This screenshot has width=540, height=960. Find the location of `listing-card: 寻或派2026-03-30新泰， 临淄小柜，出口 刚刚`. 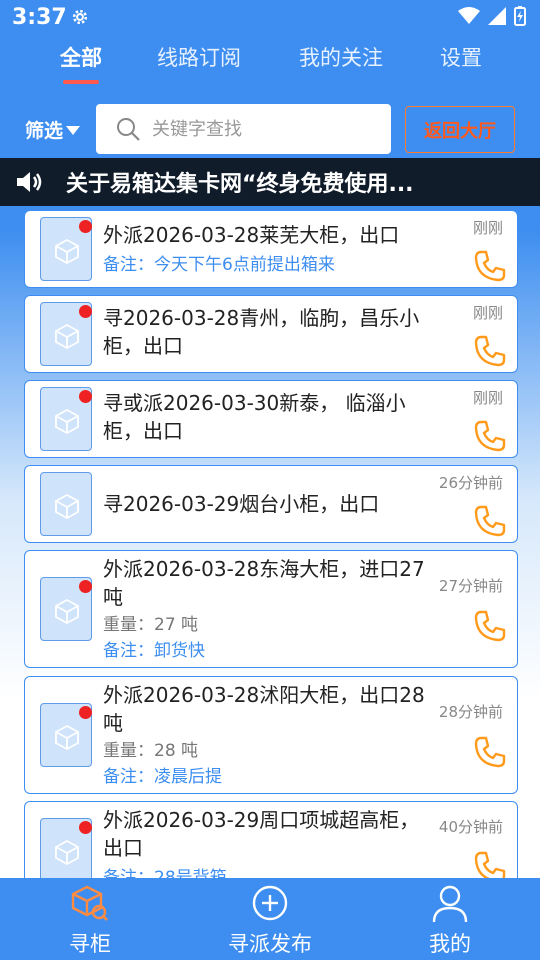

listing-card: 寻或派2026-03-30新泰， 临淄小柜，出口 刚刚 is located at coordinates (271, 419).